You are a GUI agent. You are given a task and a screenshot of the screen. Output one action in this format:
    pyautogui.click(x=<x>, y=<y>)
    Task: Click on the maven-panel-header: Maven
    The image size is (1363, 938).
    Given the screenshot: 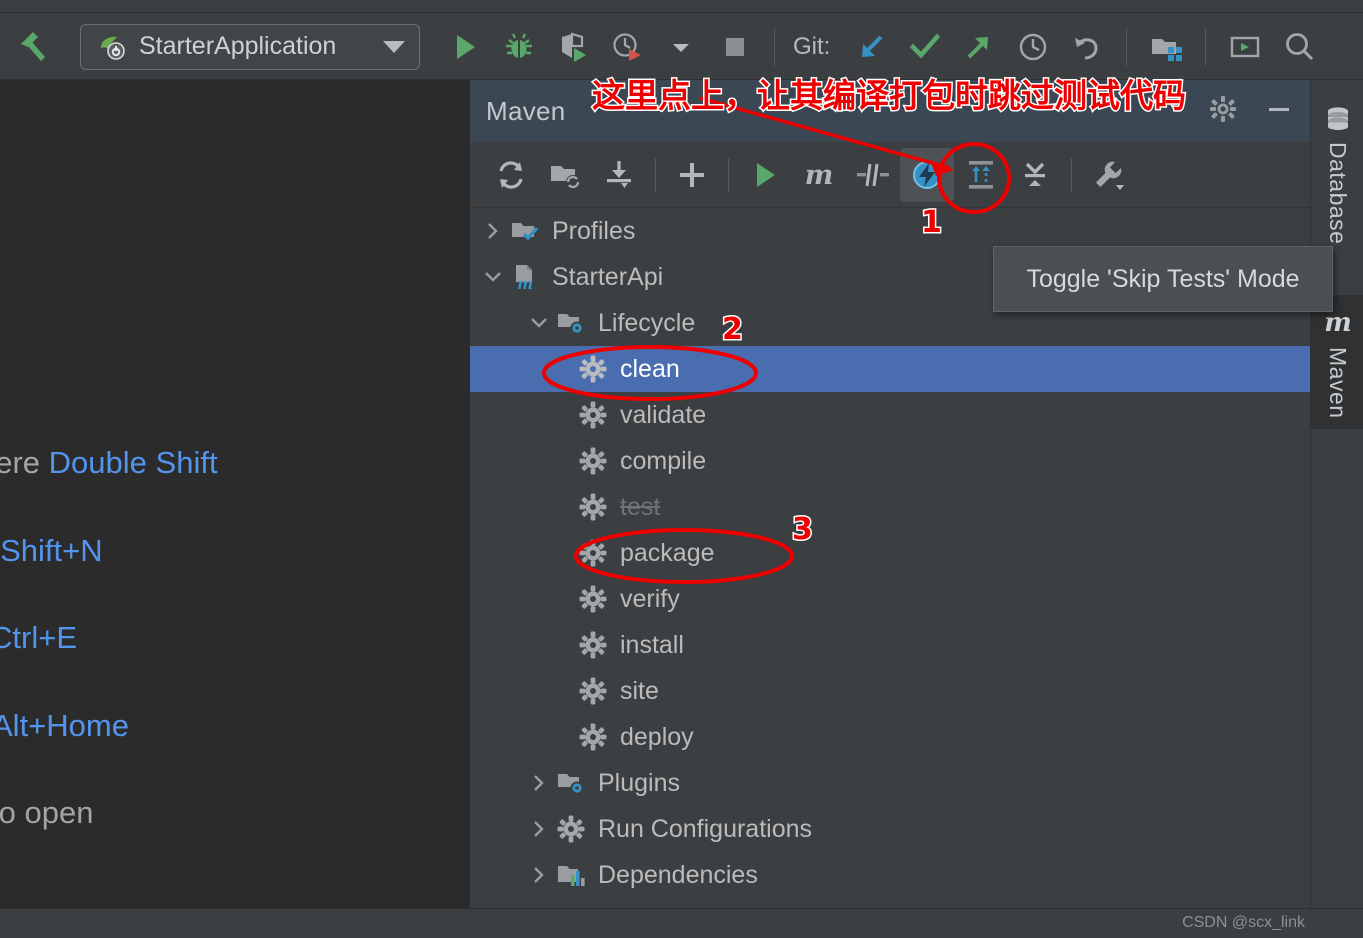 What is the action you would take?
    pyautogui.click(x=890, y=111)
    